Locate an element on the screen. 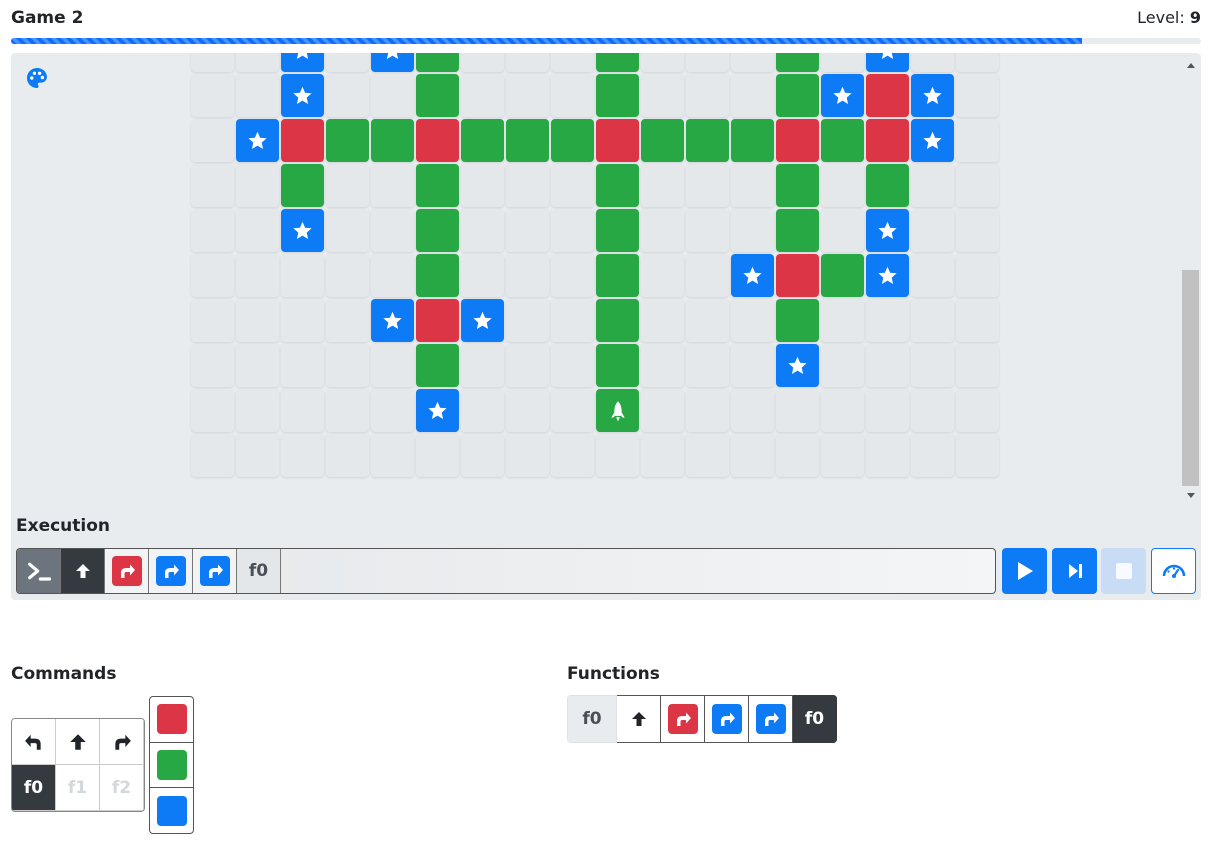 This screenshot has height=850, width=1217. command-function-f0: f0 is located at coordinates (34, 788).